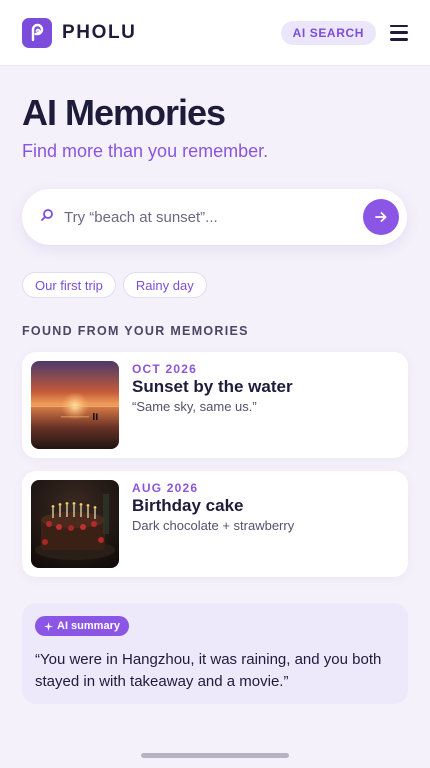 This screenshot has width=430, height=768. Describe the element at coordinates (99, 32) in the screenshot. I see `brand-name: PHOLU` at that location.